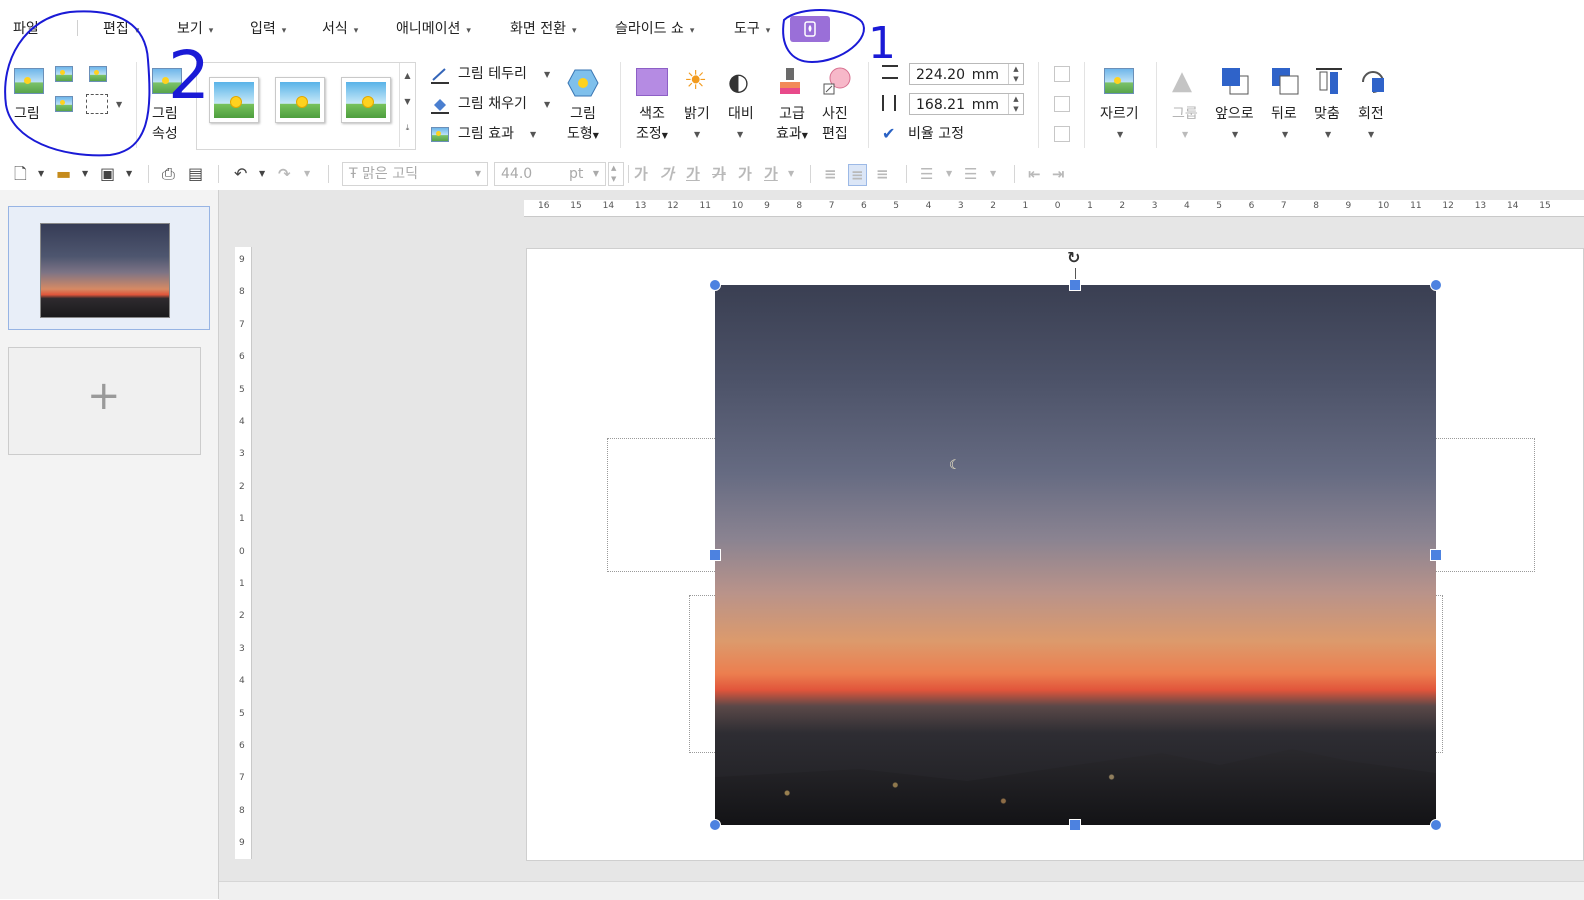 This screenshot has width=1584, height=900. What do you see at coordinates (697, 114) in the screenshot?
I see `brightness-label: 밝기` at bounding box center [697, 114].